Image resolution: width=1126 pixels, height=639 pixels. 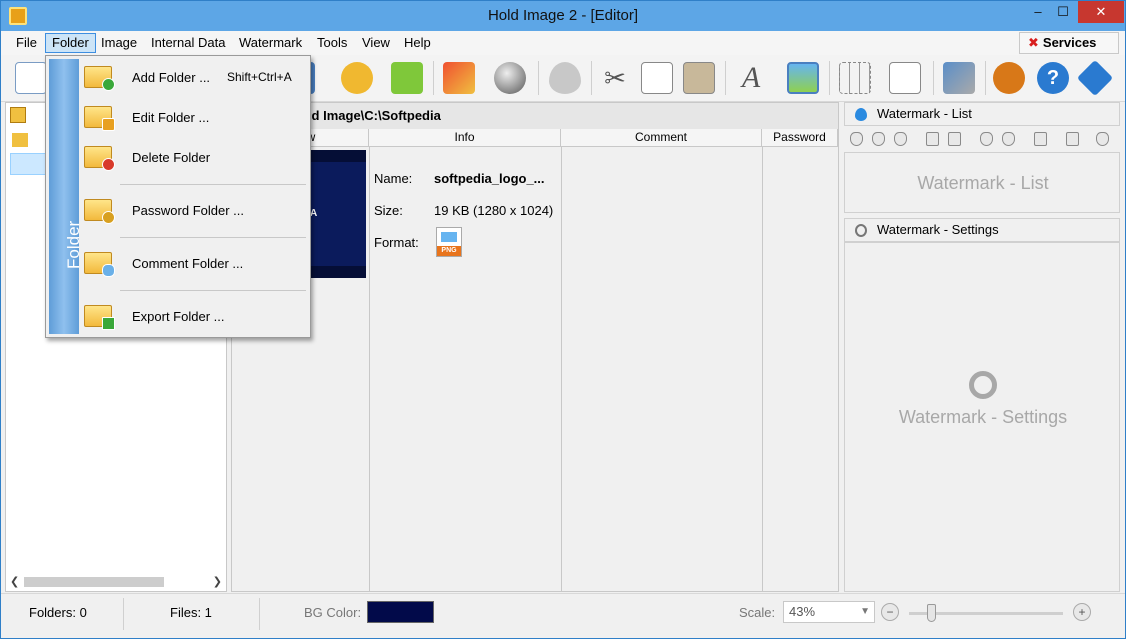 I want to click on menu-help: Help, so click(x=417, y=43).